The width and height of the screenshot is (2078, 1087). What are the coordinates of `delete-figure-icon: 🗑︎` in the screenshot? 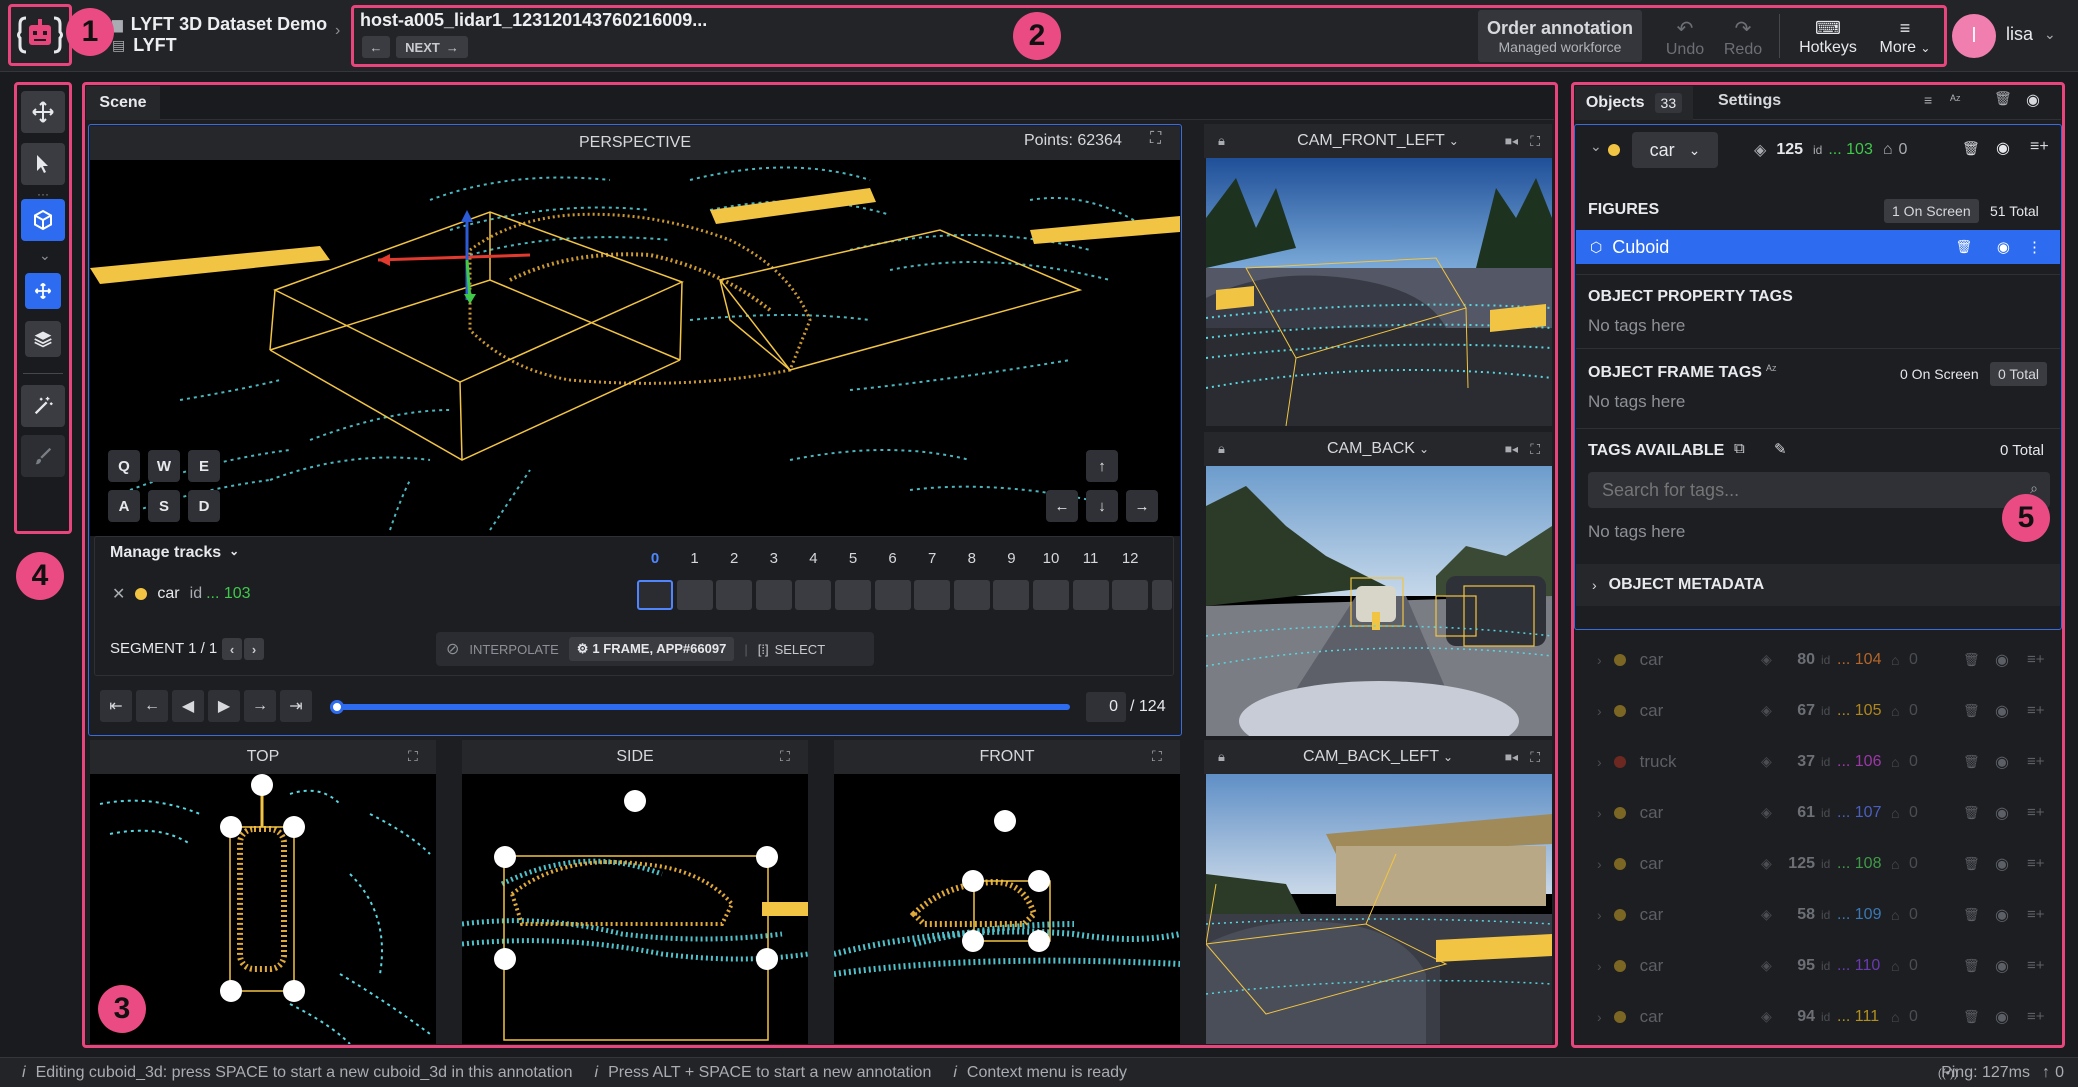 It's located at (1963, 247).